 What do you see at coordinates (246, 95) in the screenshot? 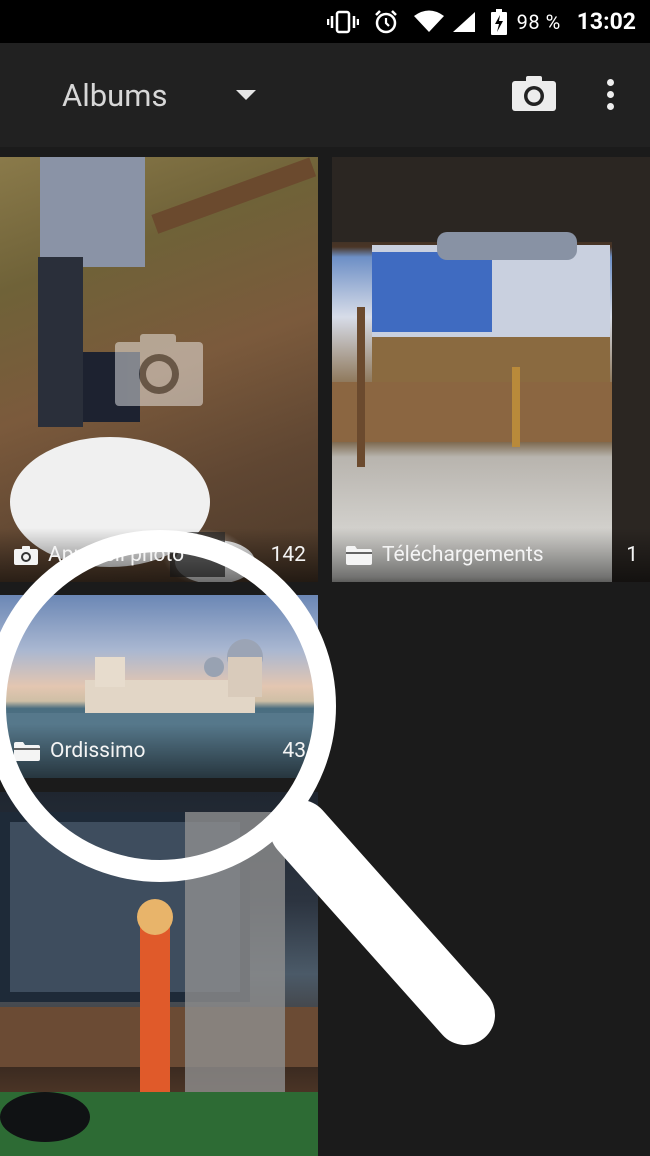
I see `chevron-down-icon` at bounding box center [246, 95].